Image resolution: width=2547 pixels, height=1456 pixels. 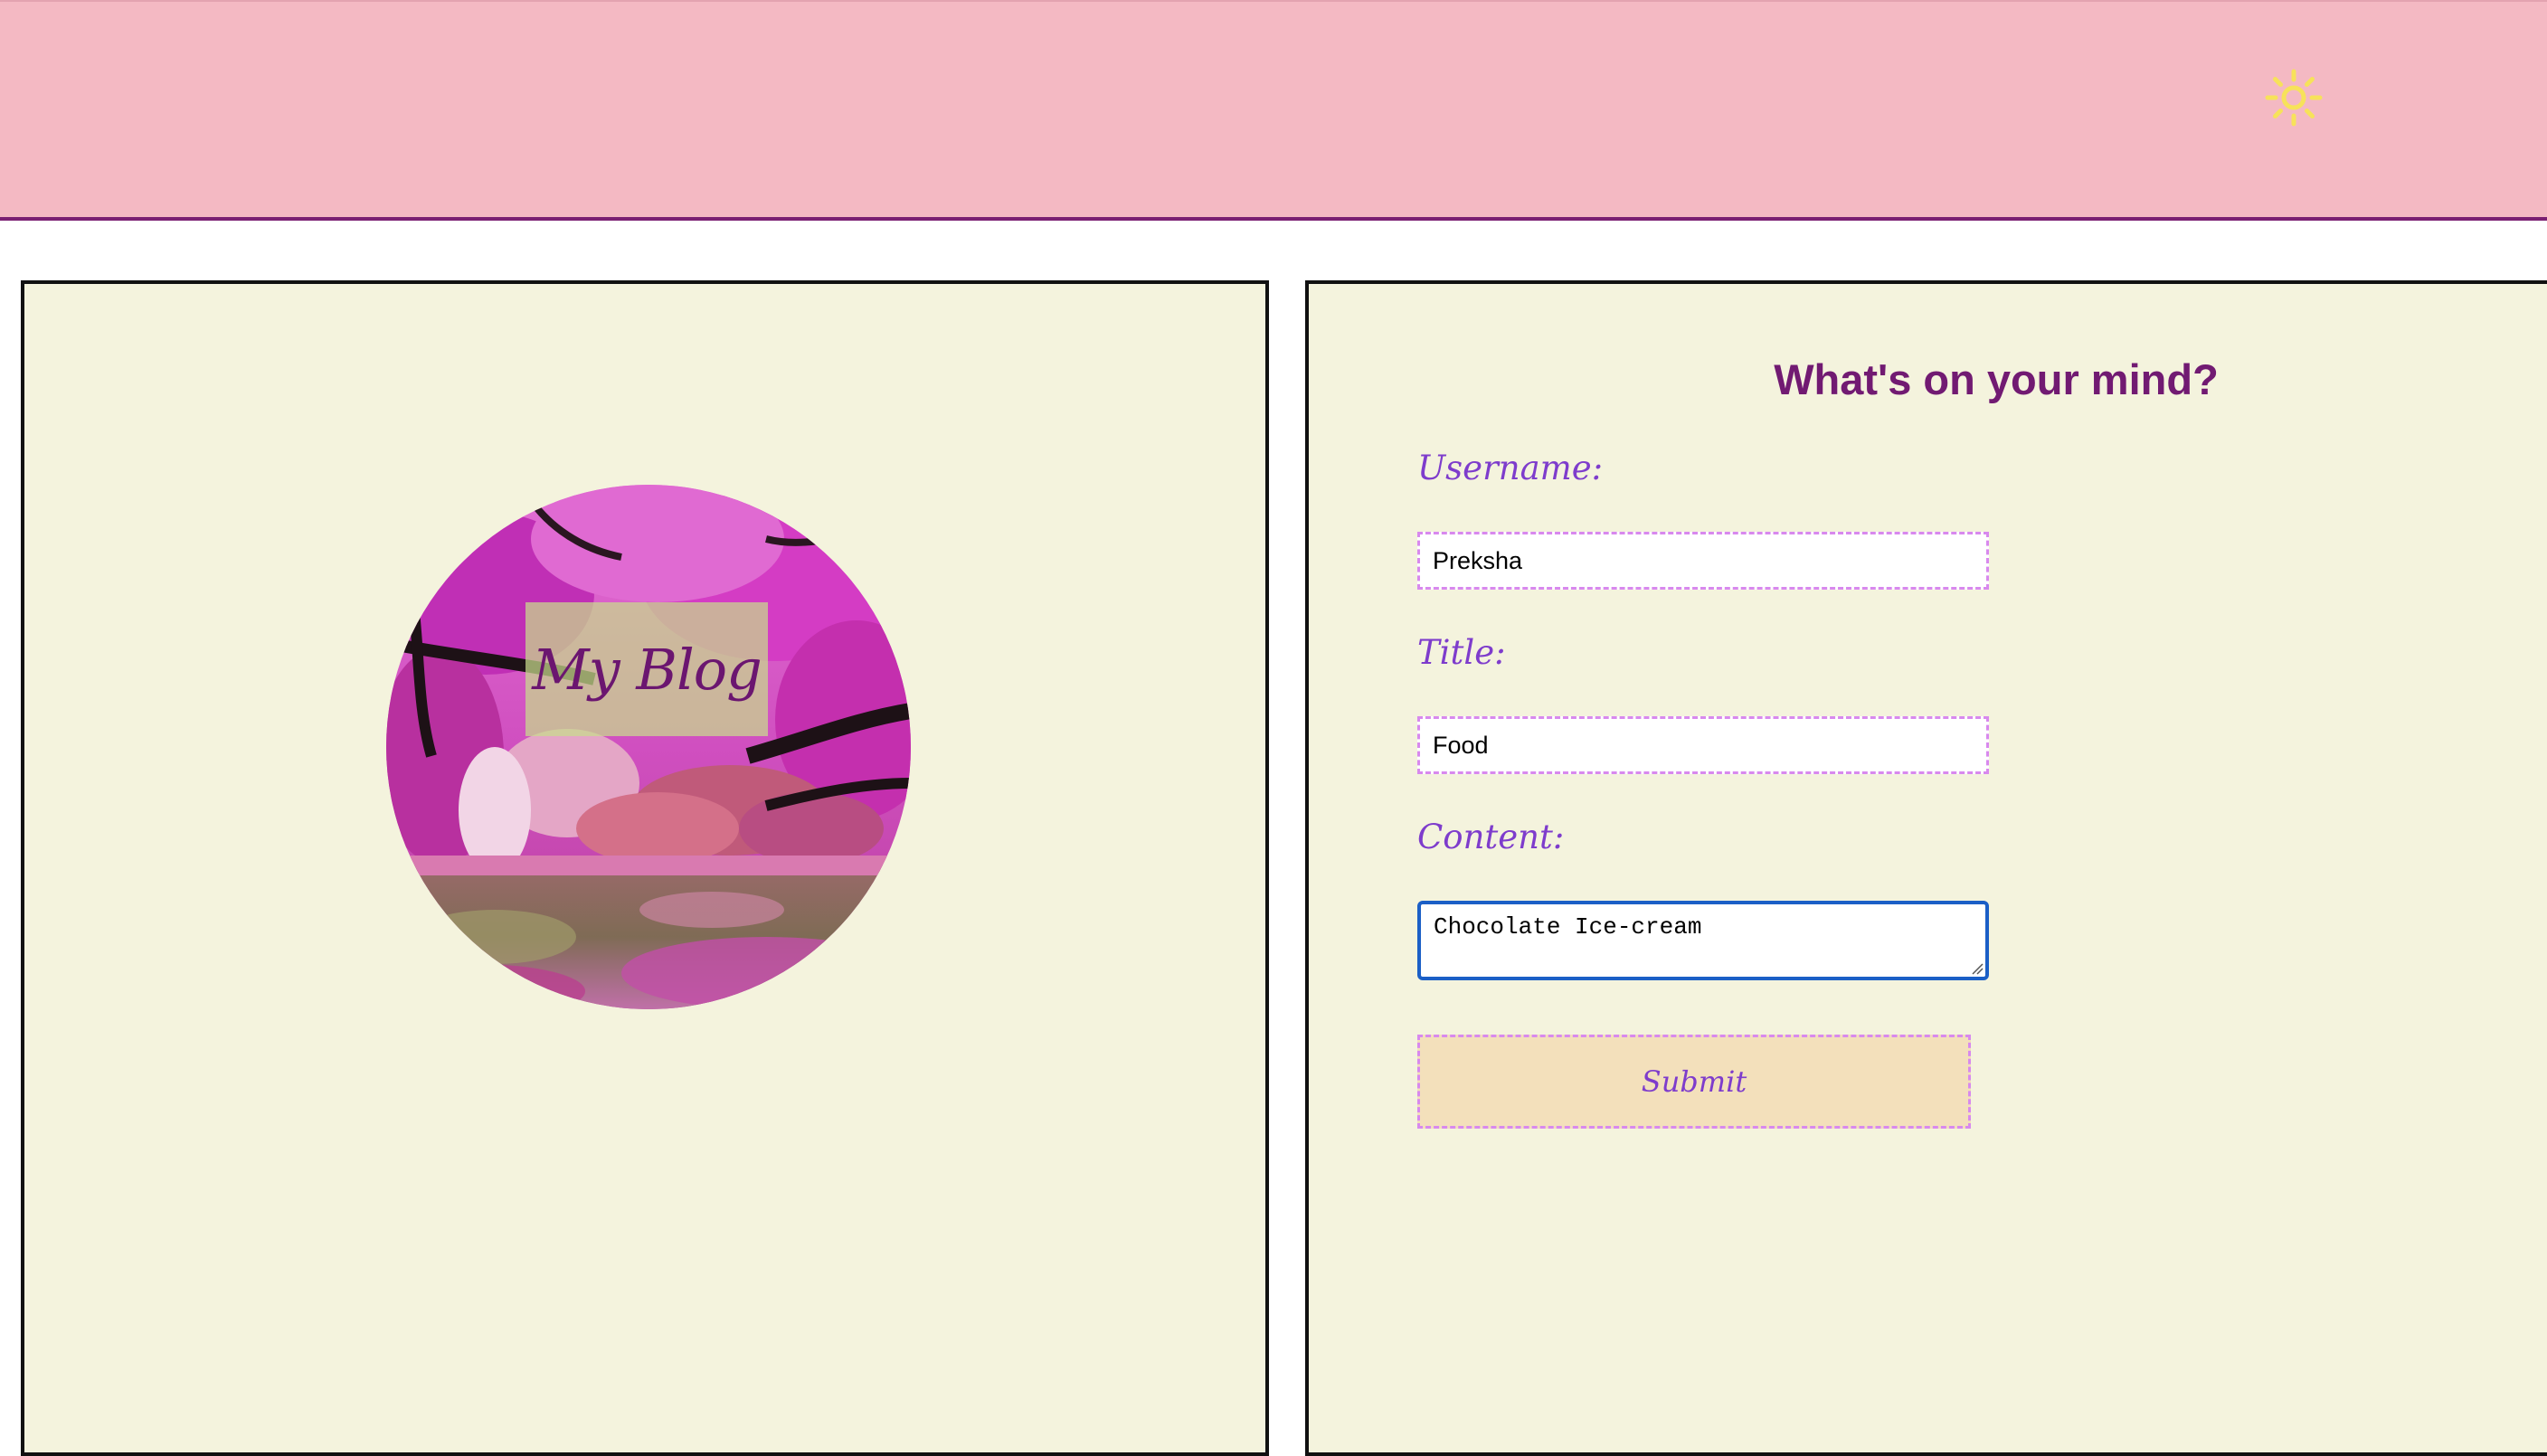 I want to click on content-text: Chocolate Ice-cream, so click(x=1568, y=927).